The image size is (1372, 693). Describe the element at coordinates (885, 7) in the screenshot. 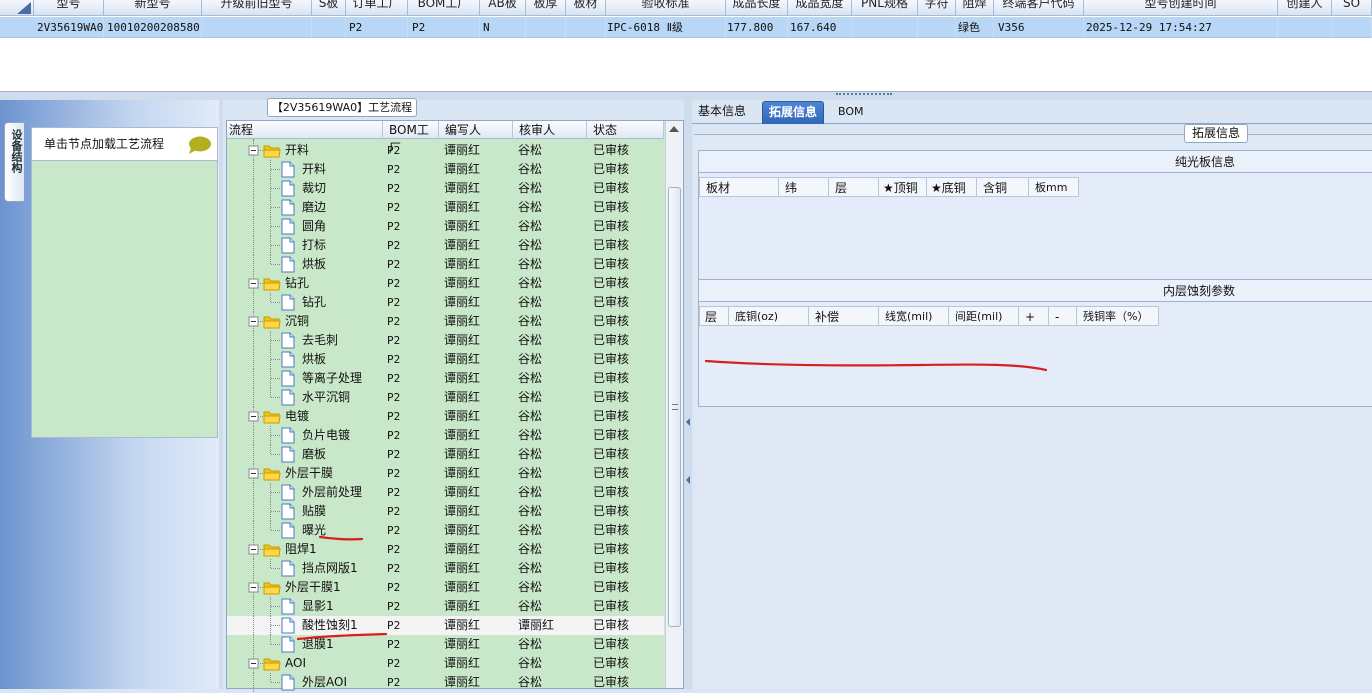

I see `col-header-pnl: PNL规格` at that location.